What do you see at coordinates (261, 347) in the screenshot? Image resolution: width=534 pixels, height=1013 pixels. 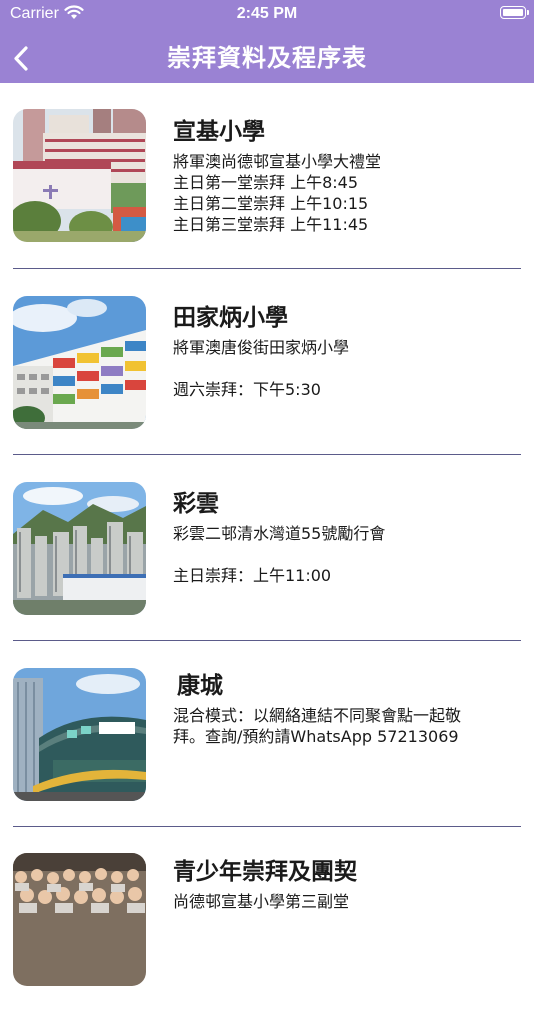 I see `venue-address: 將軍澳唐俊街田家炳小學` at bounding box center [261, 347].